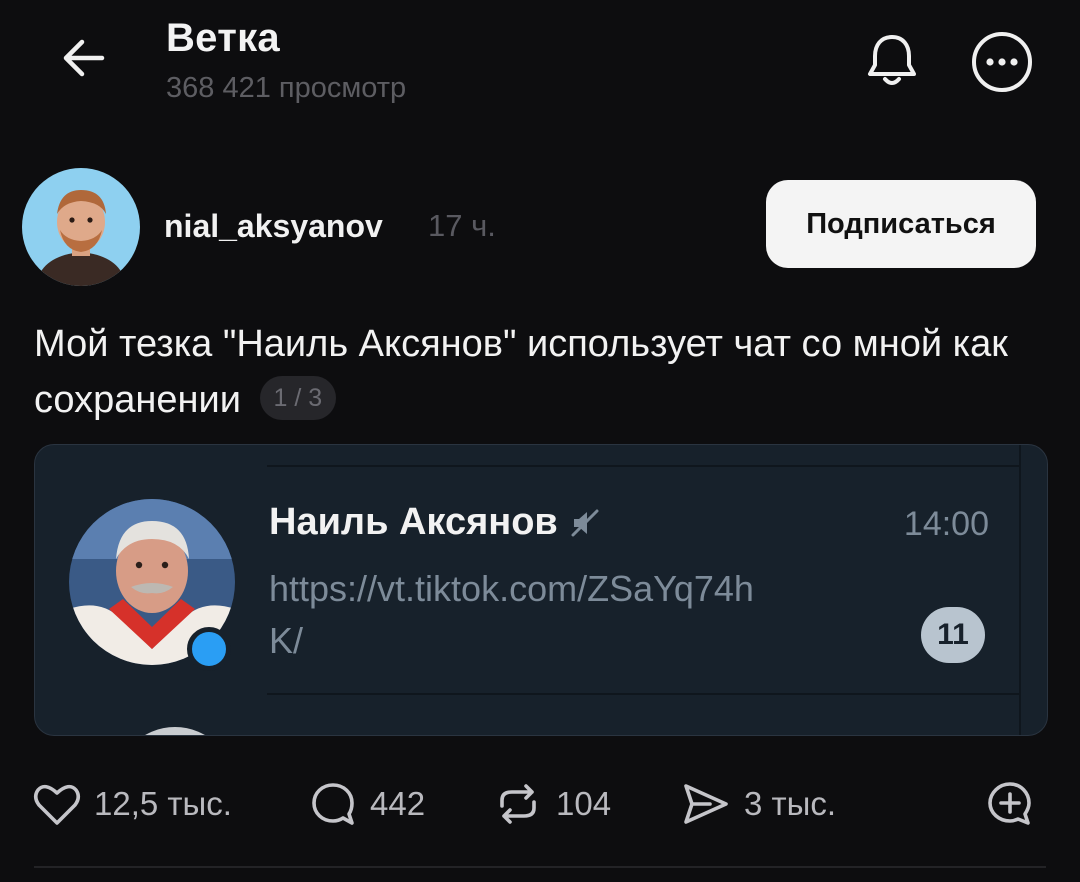  I want to click on like-count: 12,5 тыс., so click(163, 803).